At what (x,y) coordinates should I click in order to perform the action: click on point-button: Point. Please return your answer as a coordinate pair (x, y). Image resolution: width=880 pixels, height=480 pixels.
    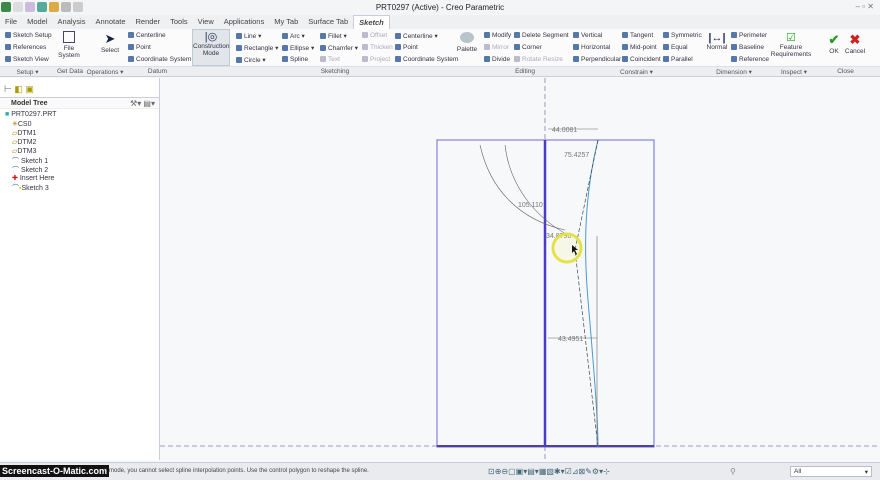
    Looking at the image, I should click on (139, 47).